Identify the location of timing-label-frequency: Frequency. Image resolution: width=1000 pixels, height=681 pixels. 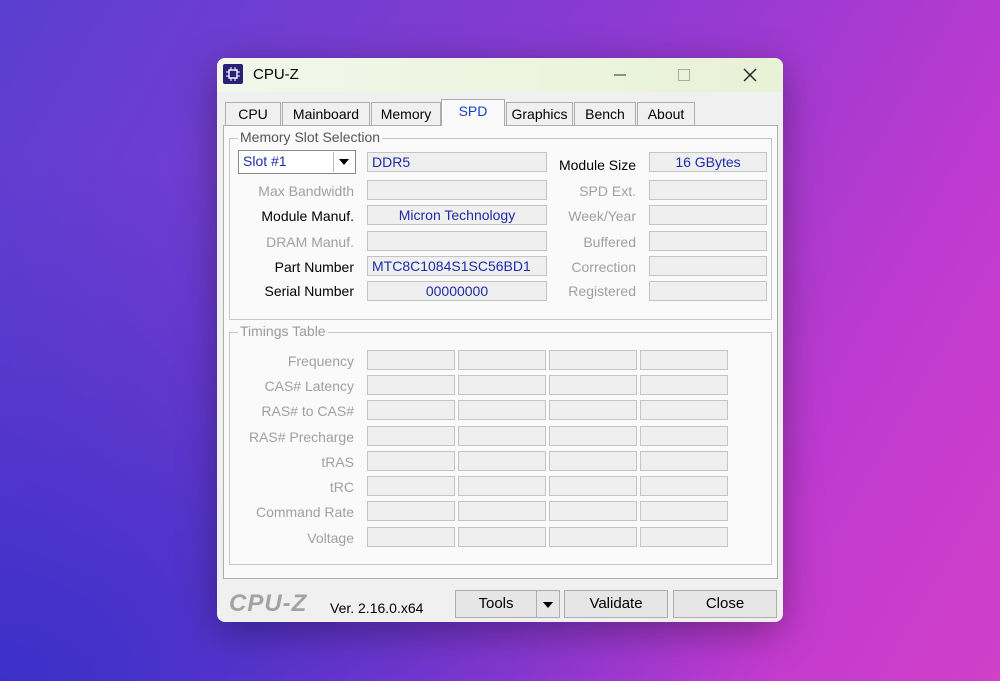
(320, 361).